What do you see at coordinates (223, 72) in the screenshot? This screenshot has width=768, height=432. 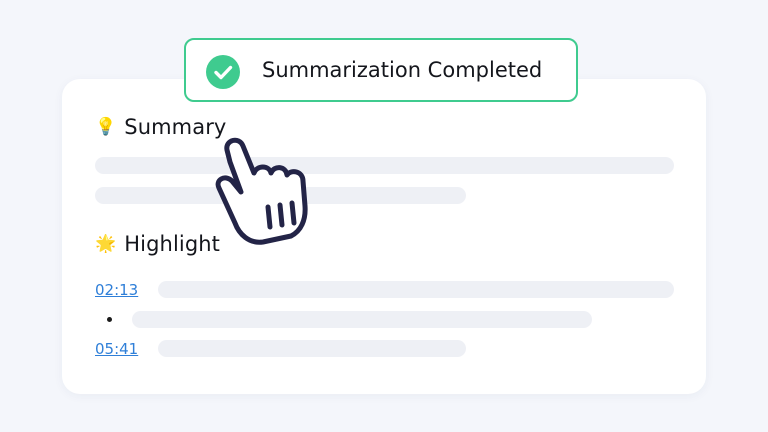 I see `check-circle-icon` at bounding box center [223, 72].